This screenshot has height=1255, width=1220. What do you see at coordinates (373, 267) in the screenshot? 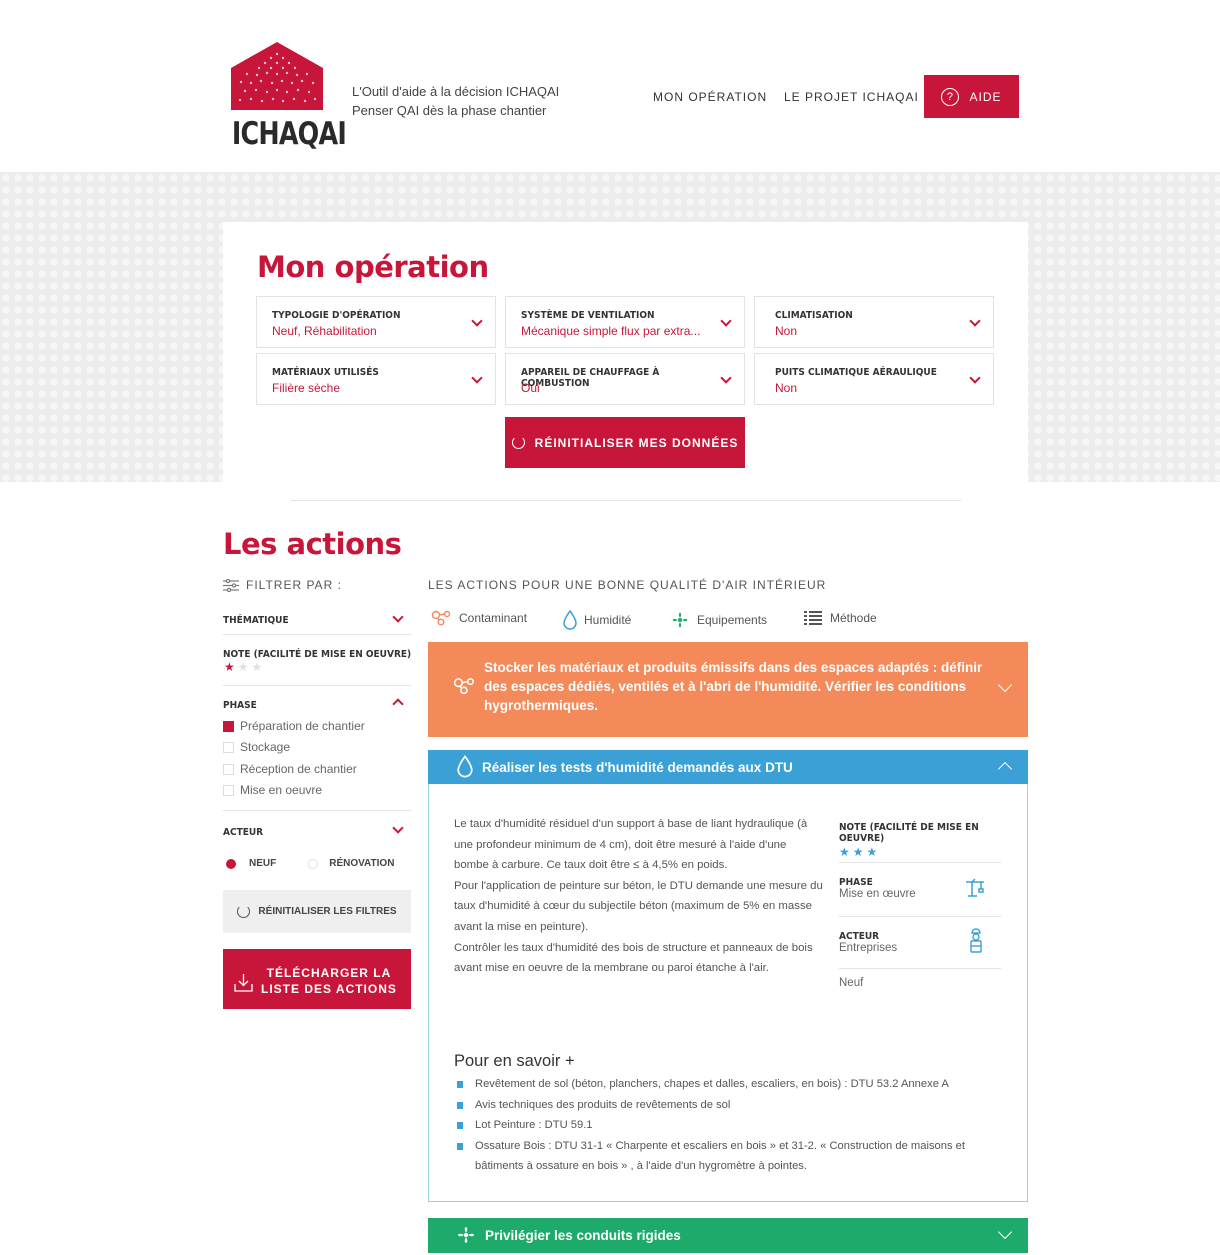
I see `operation-title: Mon opération` at bounding box center [373, 267].